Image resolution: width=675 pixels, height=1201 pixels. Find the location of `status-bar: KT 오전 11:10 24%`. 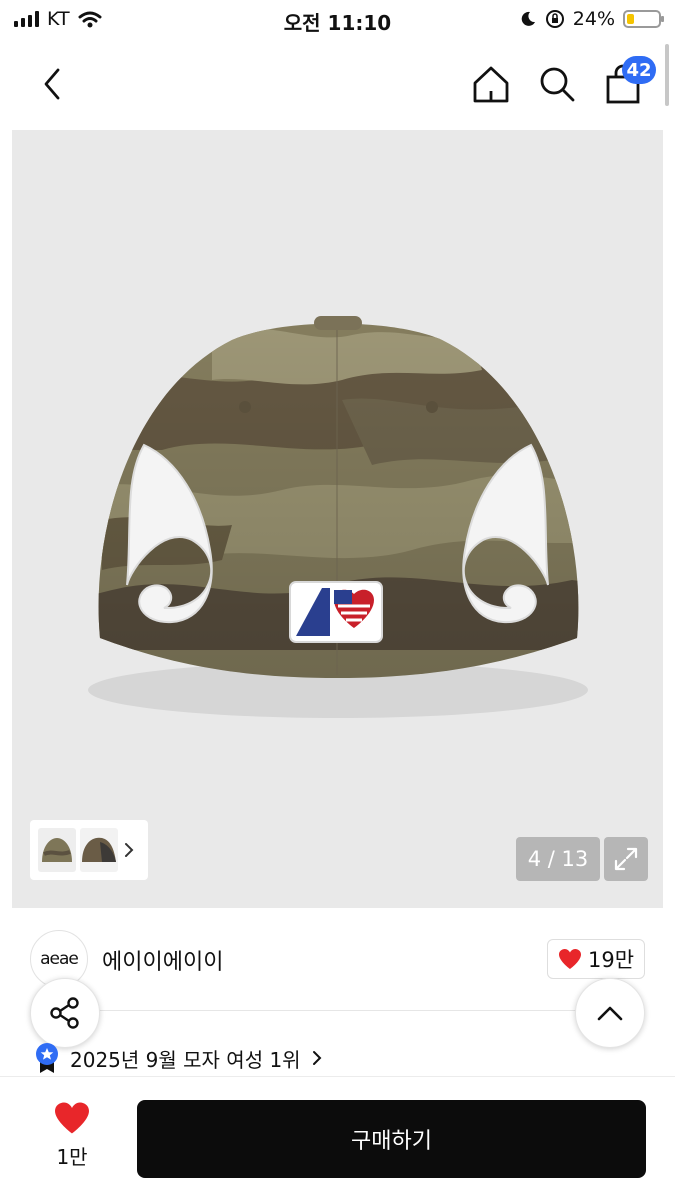

status-bar: KT 오전 11:10 24% is located at coordinates (337, 20).